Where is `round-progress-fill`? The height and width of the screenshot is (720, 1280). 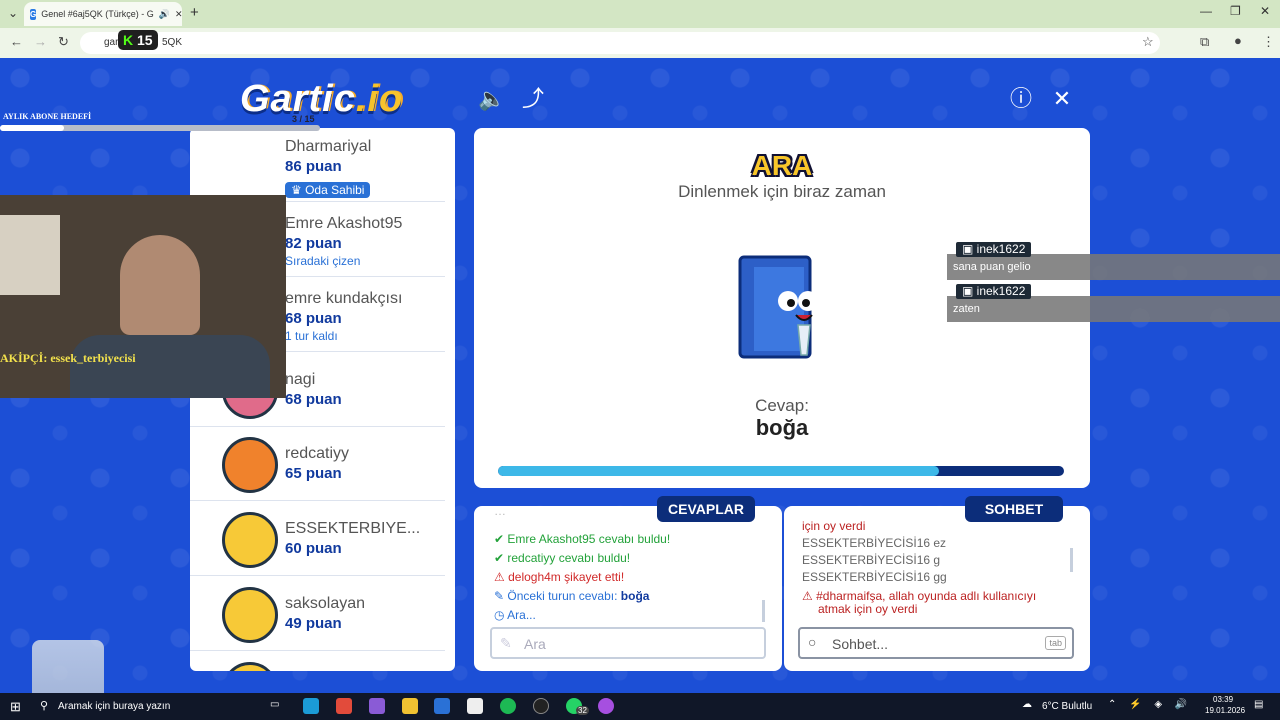 round-progress-fill is located at coordinates (719, 471).